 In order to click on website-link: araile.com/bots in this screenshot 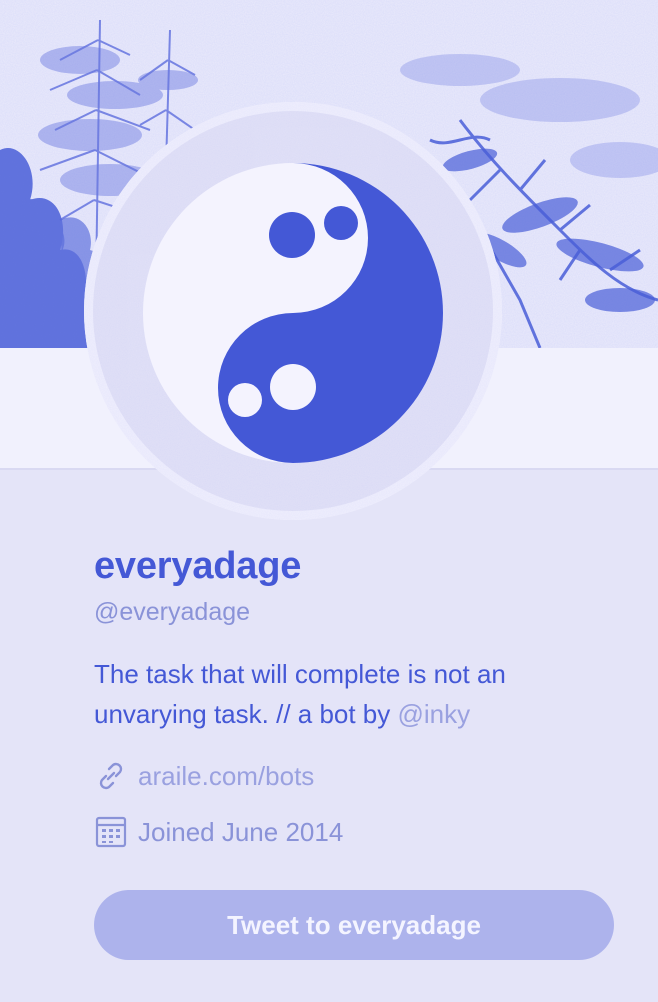, I will do `click(226, 776)`.